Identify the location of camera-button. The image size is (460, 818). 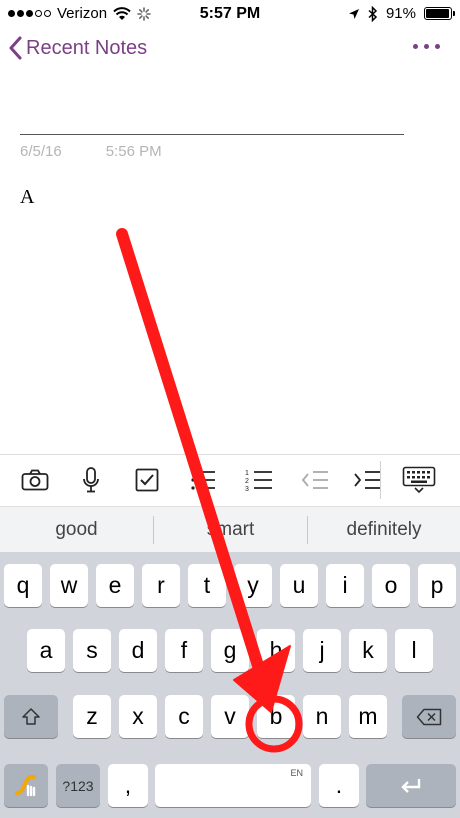
(35, 480).